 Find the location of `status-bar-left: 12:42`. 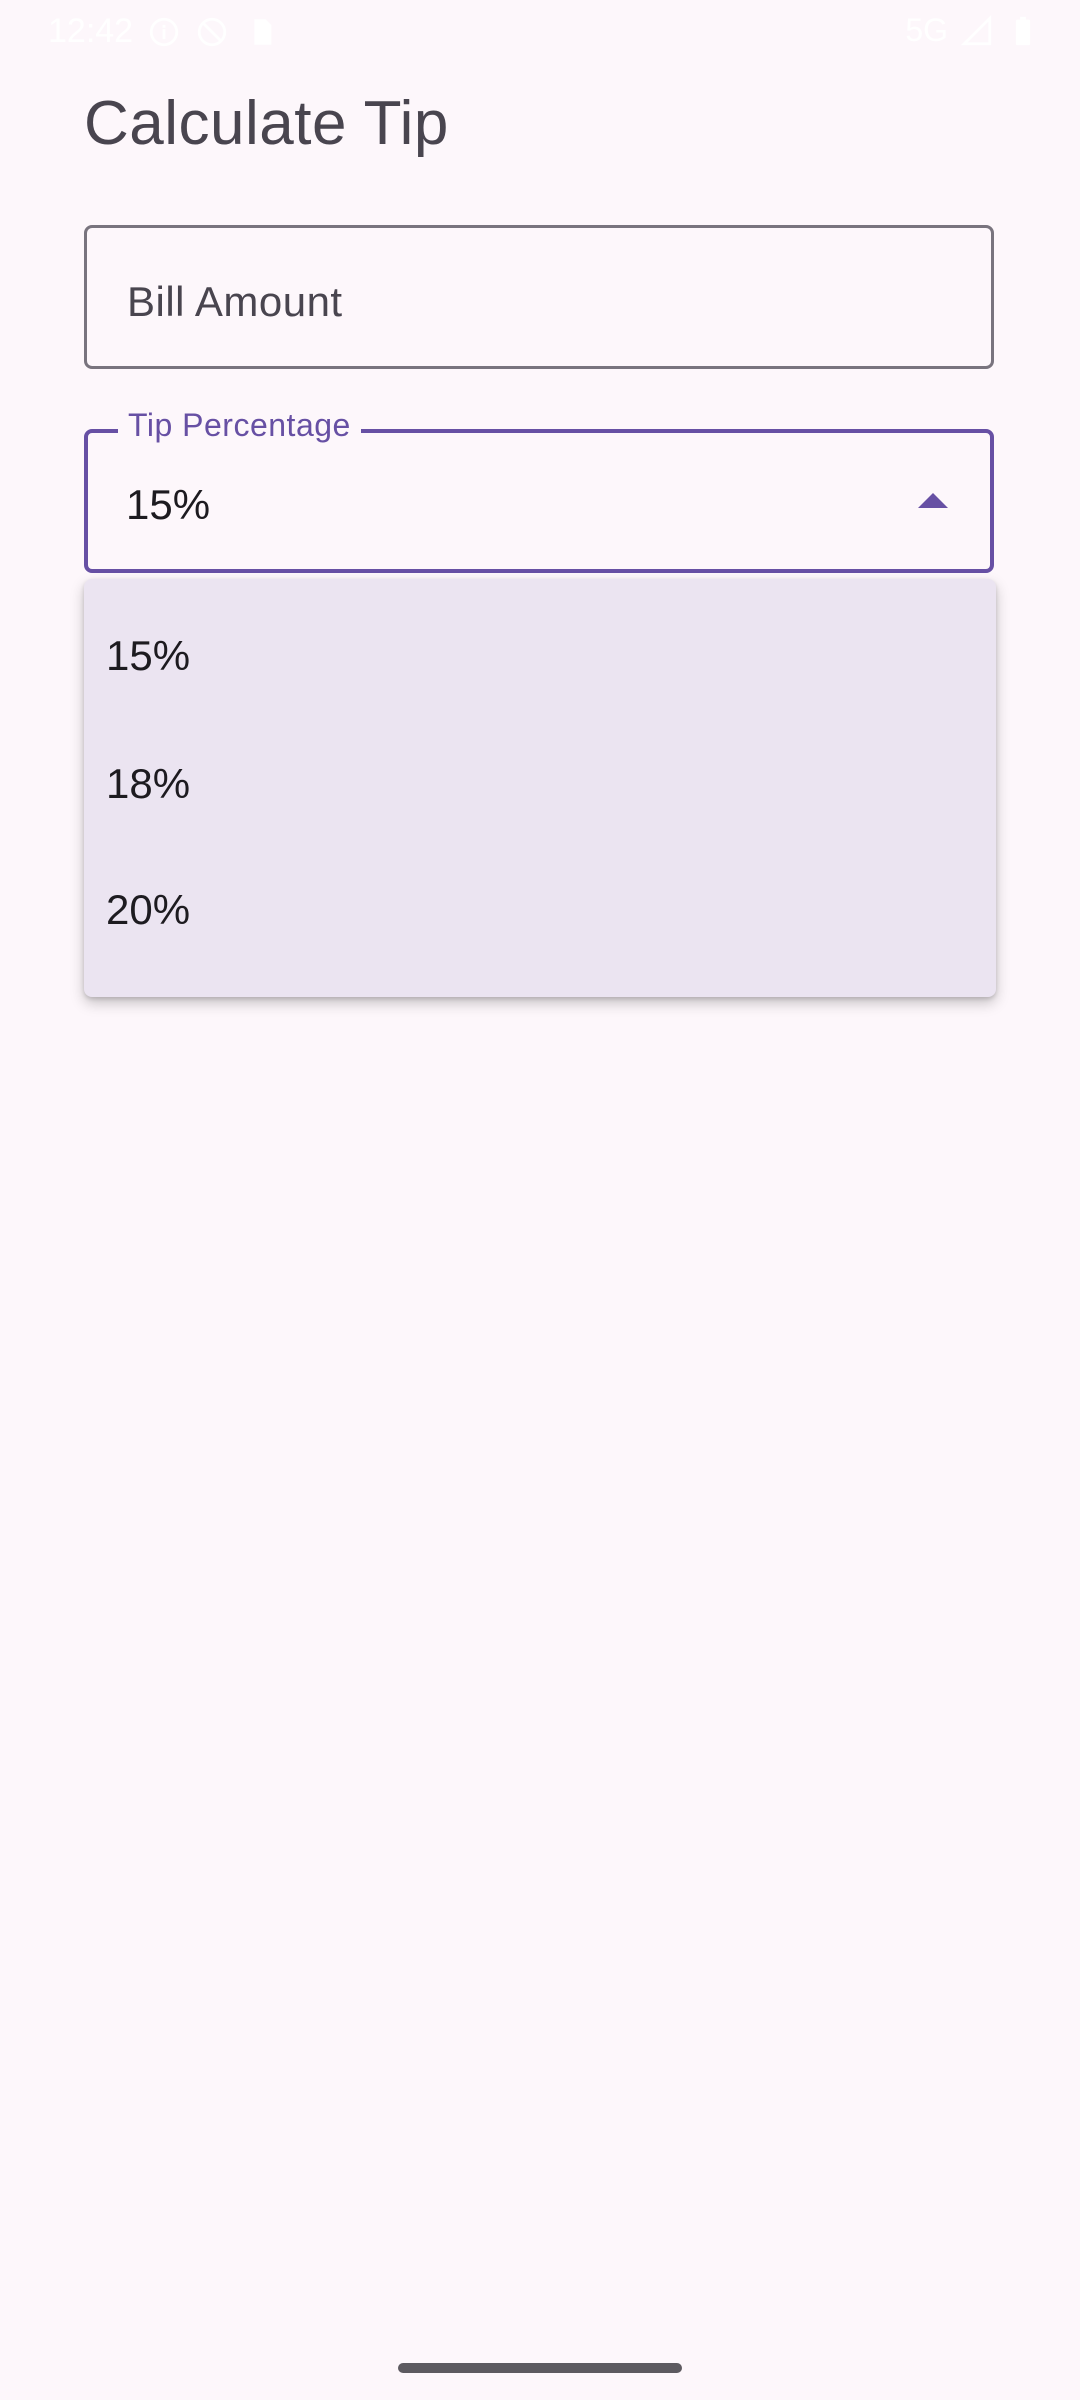

status-bar-left: 12:42 is located at coordinates (162, 31).